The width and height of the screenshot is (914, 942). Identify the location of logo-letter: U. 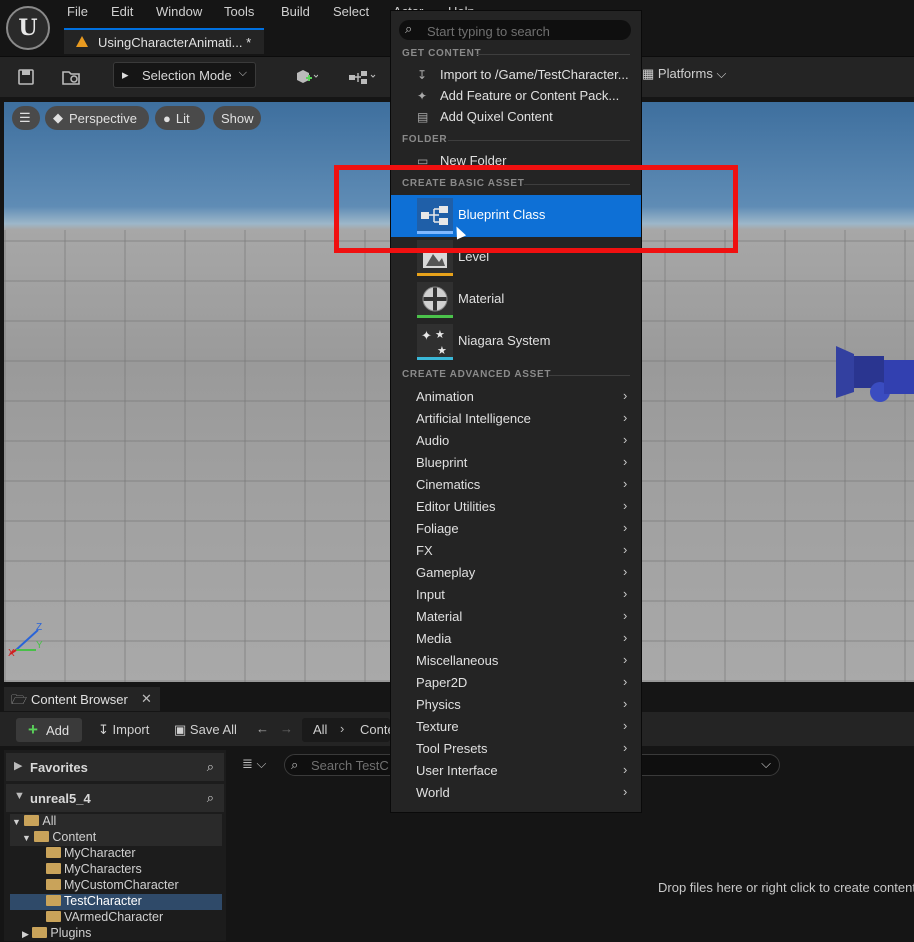
(28, 28).